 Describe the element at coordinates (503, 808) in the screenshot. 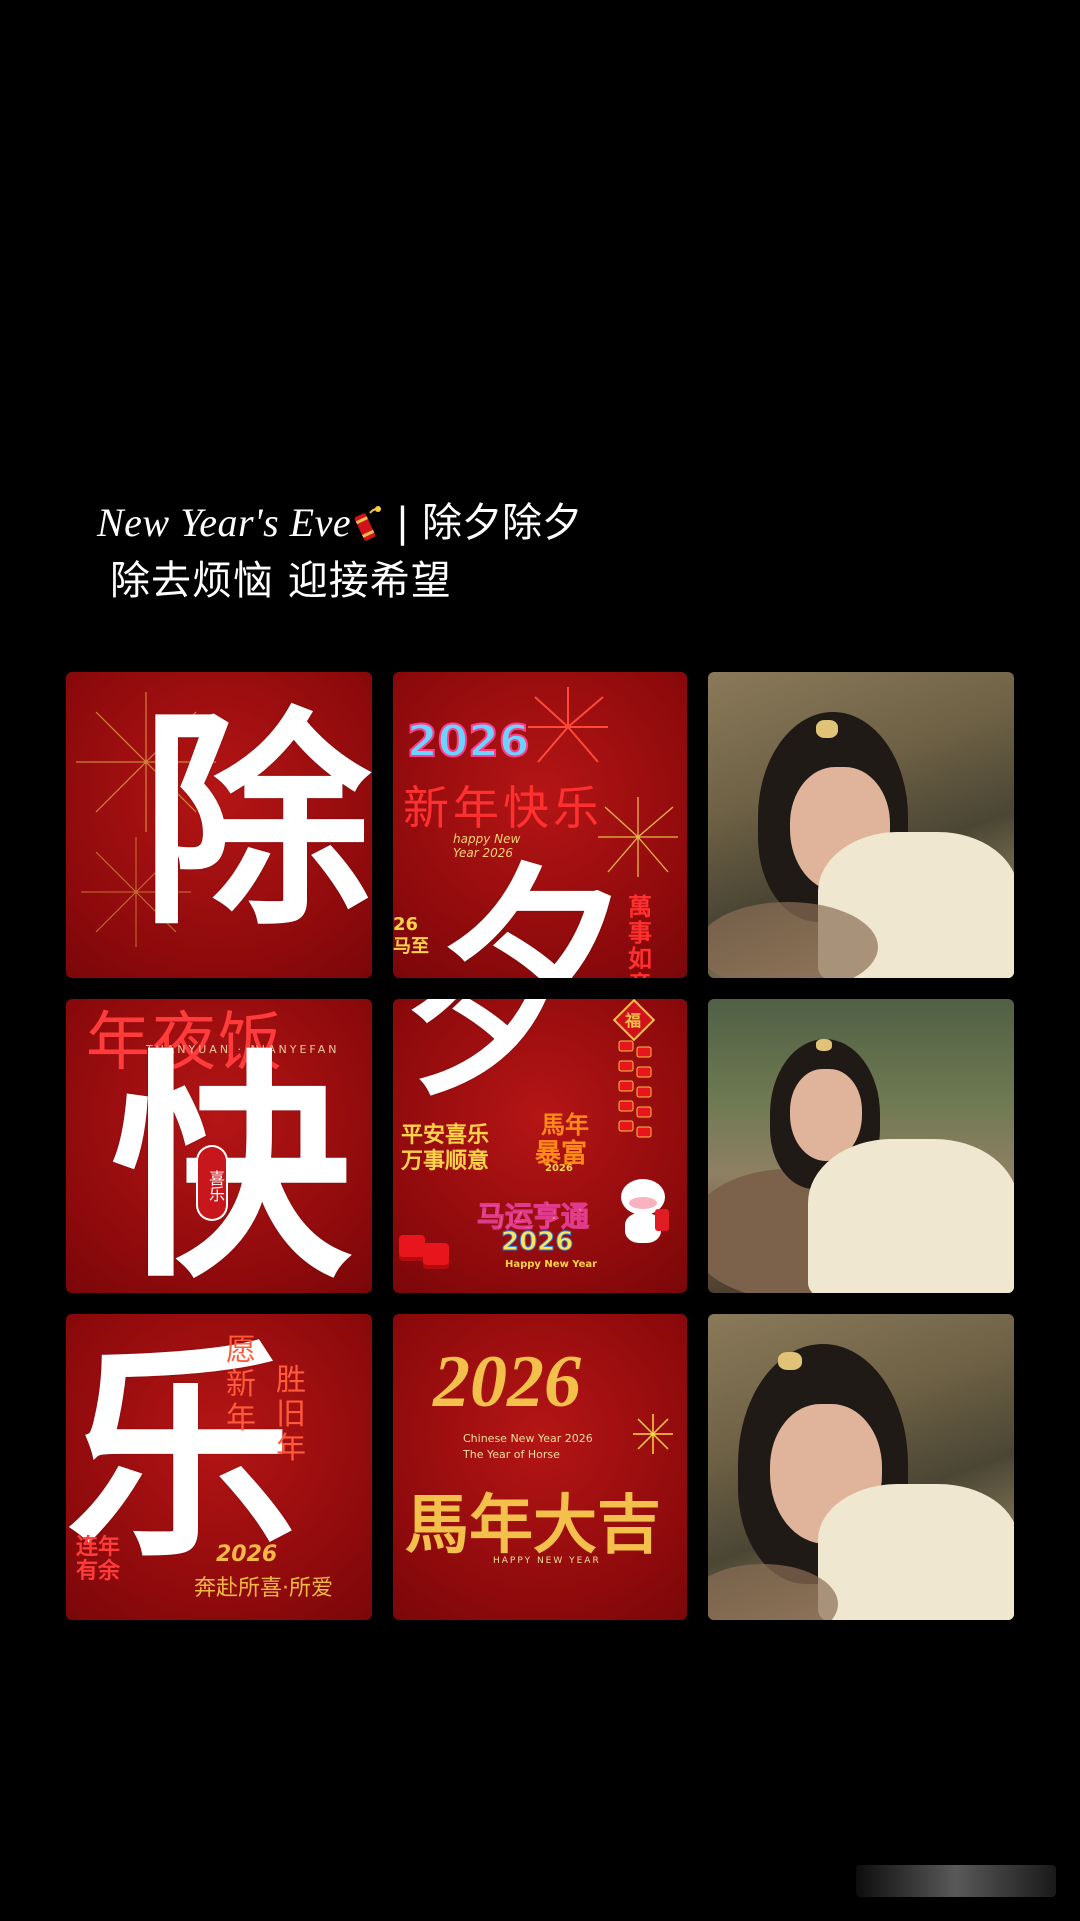

I see `greeting-text: 新年快乐` at that location.